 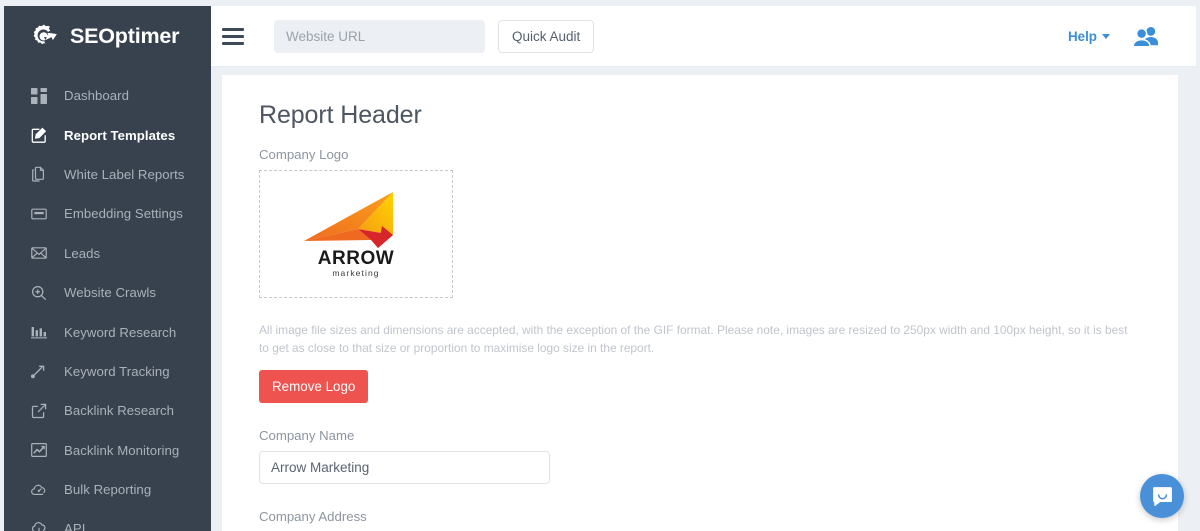 I want to click on users-account-icon, so click(x=1146, y=36).